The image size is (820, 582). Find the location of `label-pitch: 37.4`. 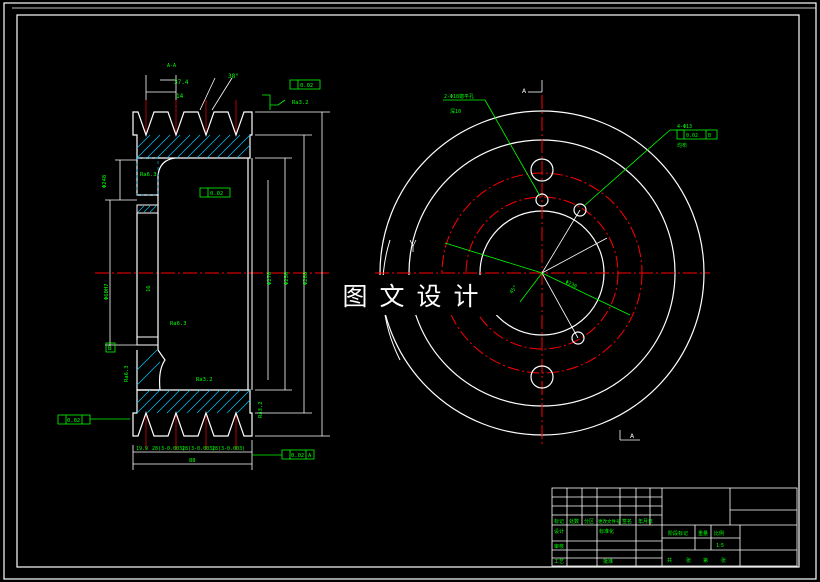

label-pitch: 37.4 is located at coordinates (181, 82).